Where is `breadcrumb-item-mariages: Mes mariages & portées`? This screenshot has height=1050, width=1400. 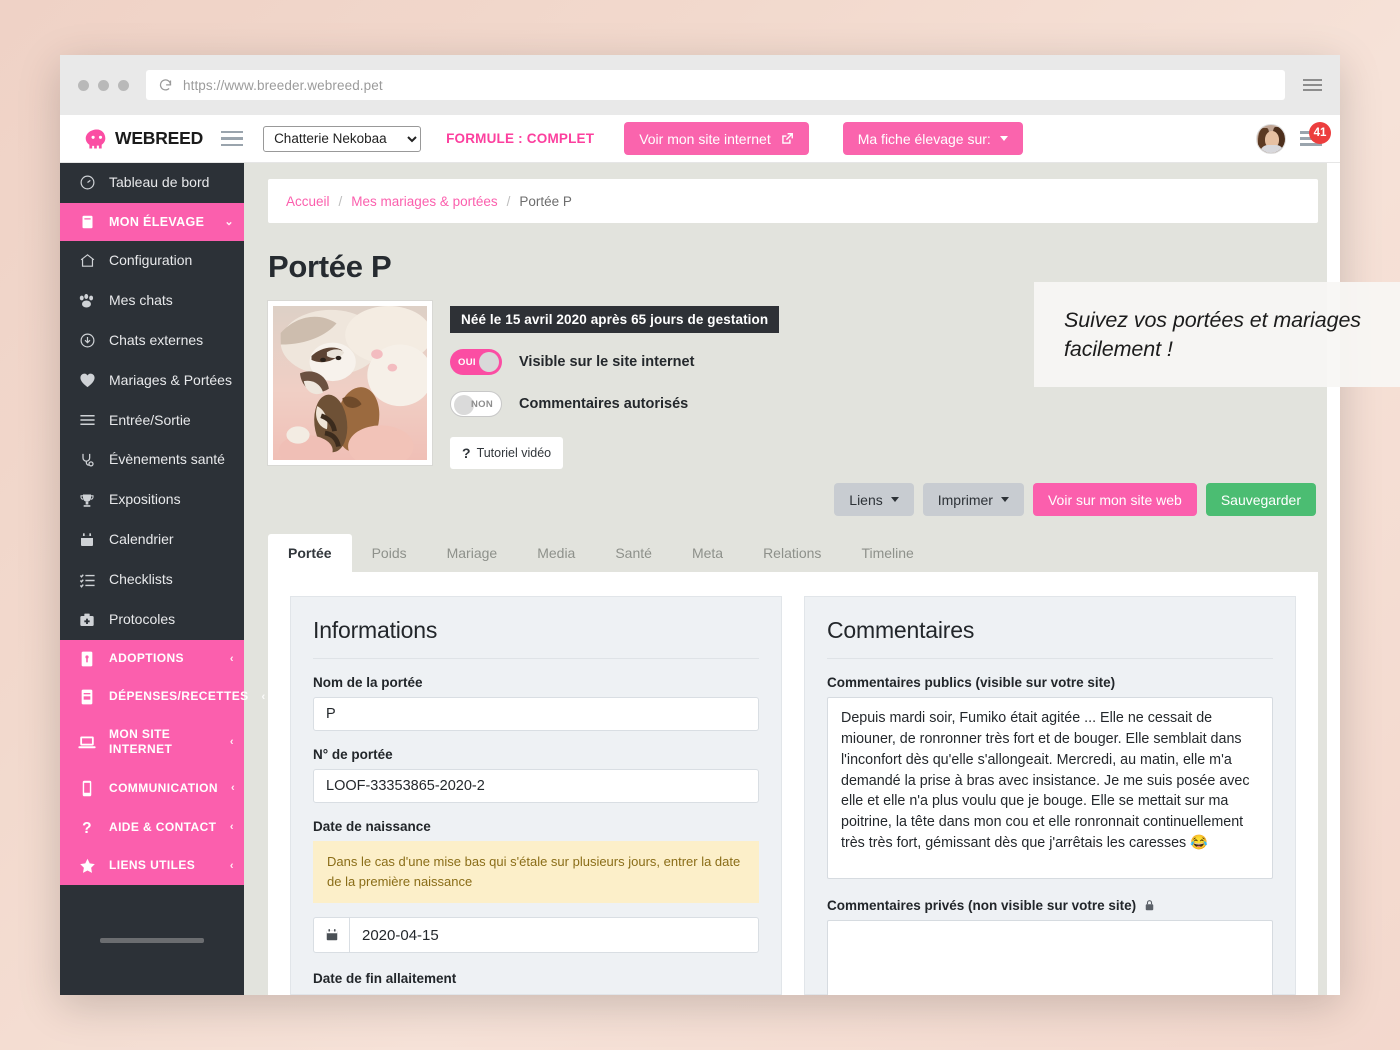
breadcrumb-item-mariages: Mes mariages & portées is located at coordinates (424, 201).